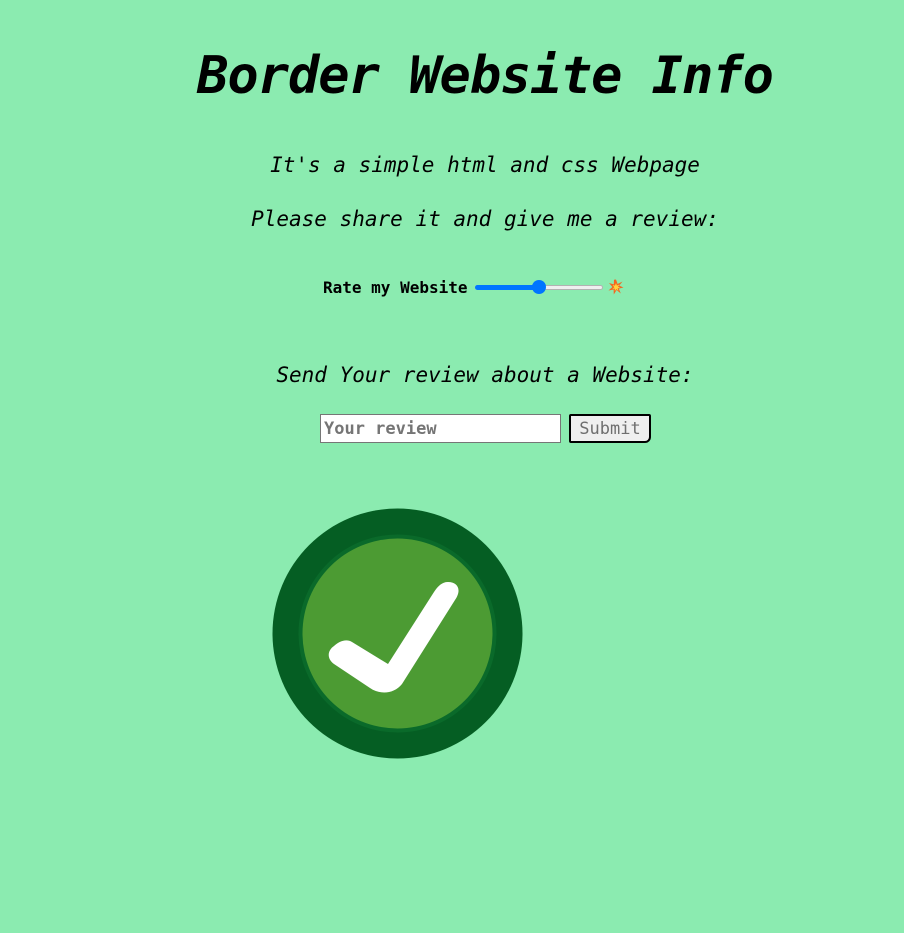 This screenshot has width=904, height=933. What do you see at coordinates (440, 428) in the screenshot?
I see `review-input` at bounding box center [440, 428].